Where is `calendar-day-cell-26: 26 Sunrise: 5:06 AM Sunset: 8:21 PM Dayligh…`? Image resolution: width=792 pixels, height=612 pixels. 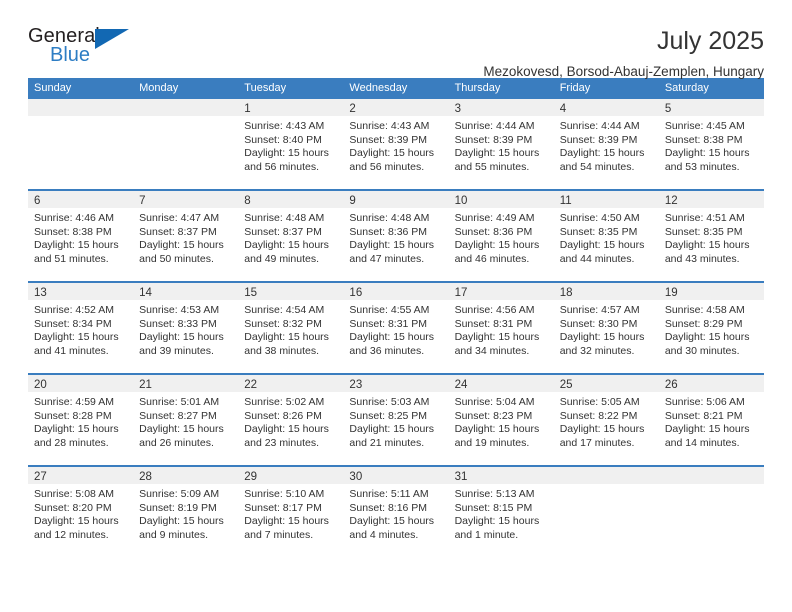 calendar-day-cell-26: 26 Sunrise: 5:06 AM Sunset: 8:21 PM Dayligh… is located at coordinates (711, 420).